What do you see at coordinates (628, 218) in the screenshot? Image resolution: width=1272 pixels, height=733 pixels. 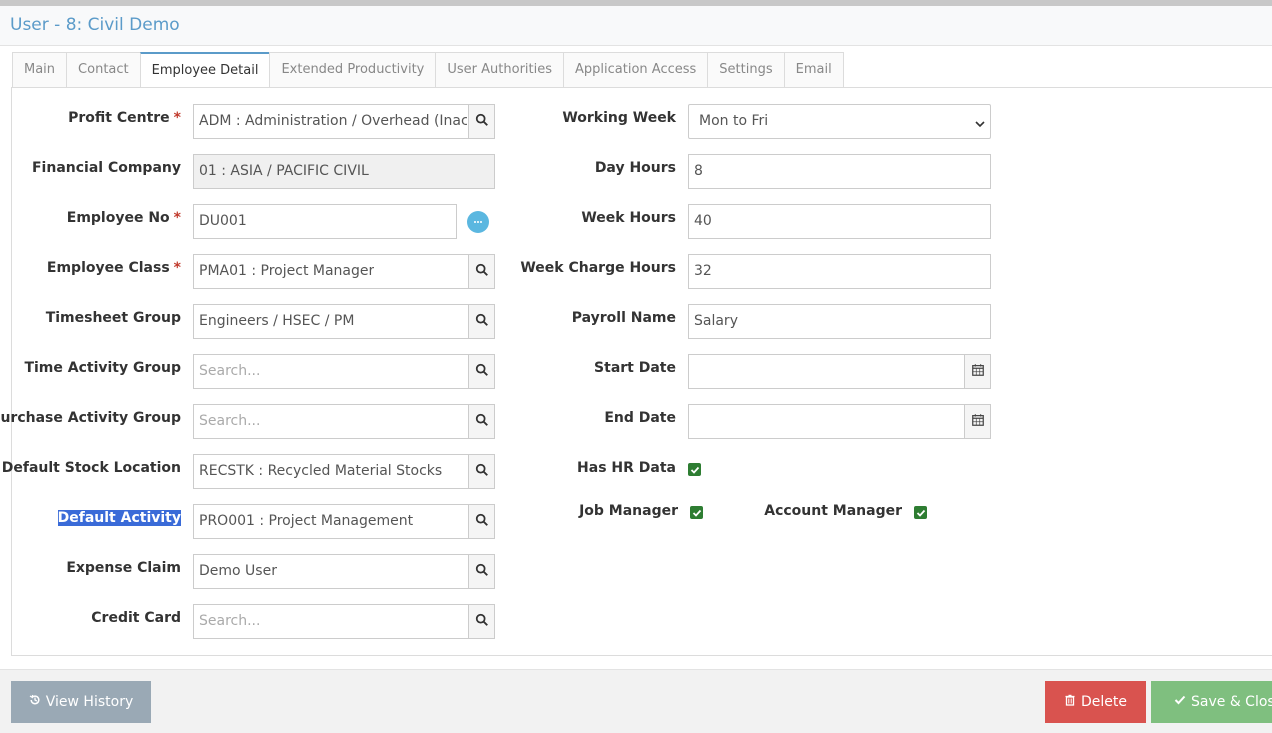 I see `week-hours-label: Week Hours` at bounding box center [628, 218].